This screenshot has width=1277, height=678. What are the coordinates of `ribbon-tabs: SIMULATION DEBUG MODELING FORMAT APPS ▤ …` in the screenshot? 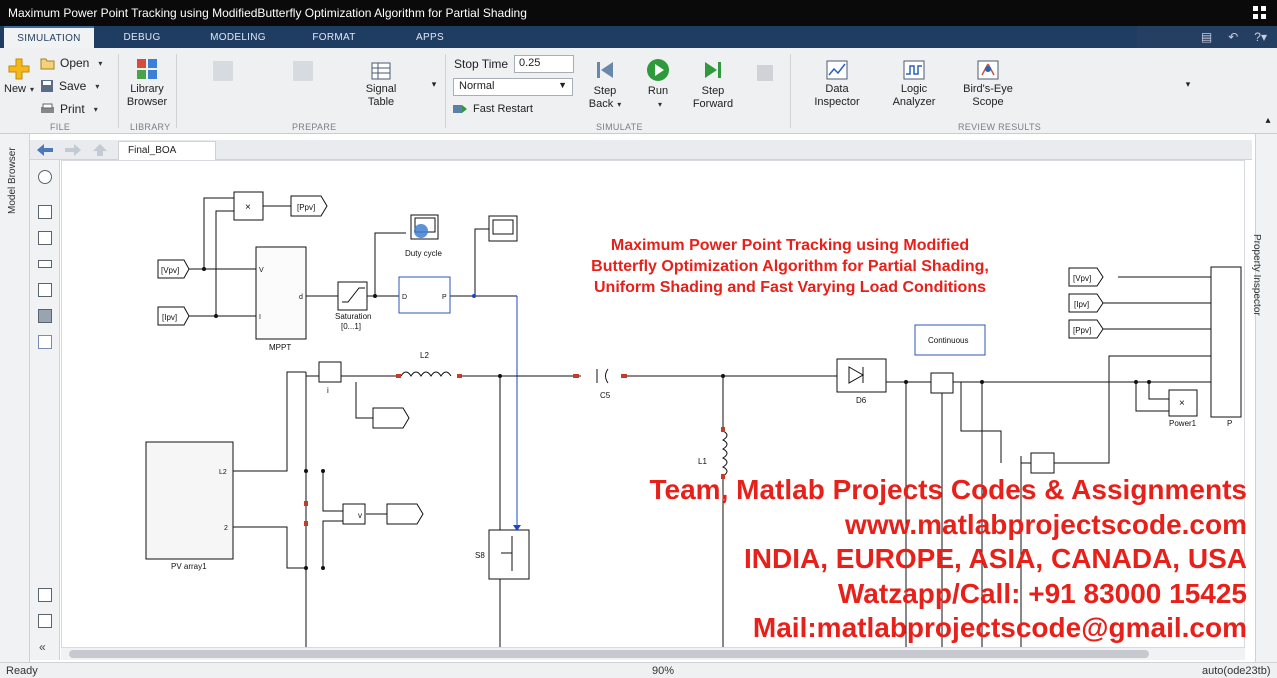 It's located at (638, 37).